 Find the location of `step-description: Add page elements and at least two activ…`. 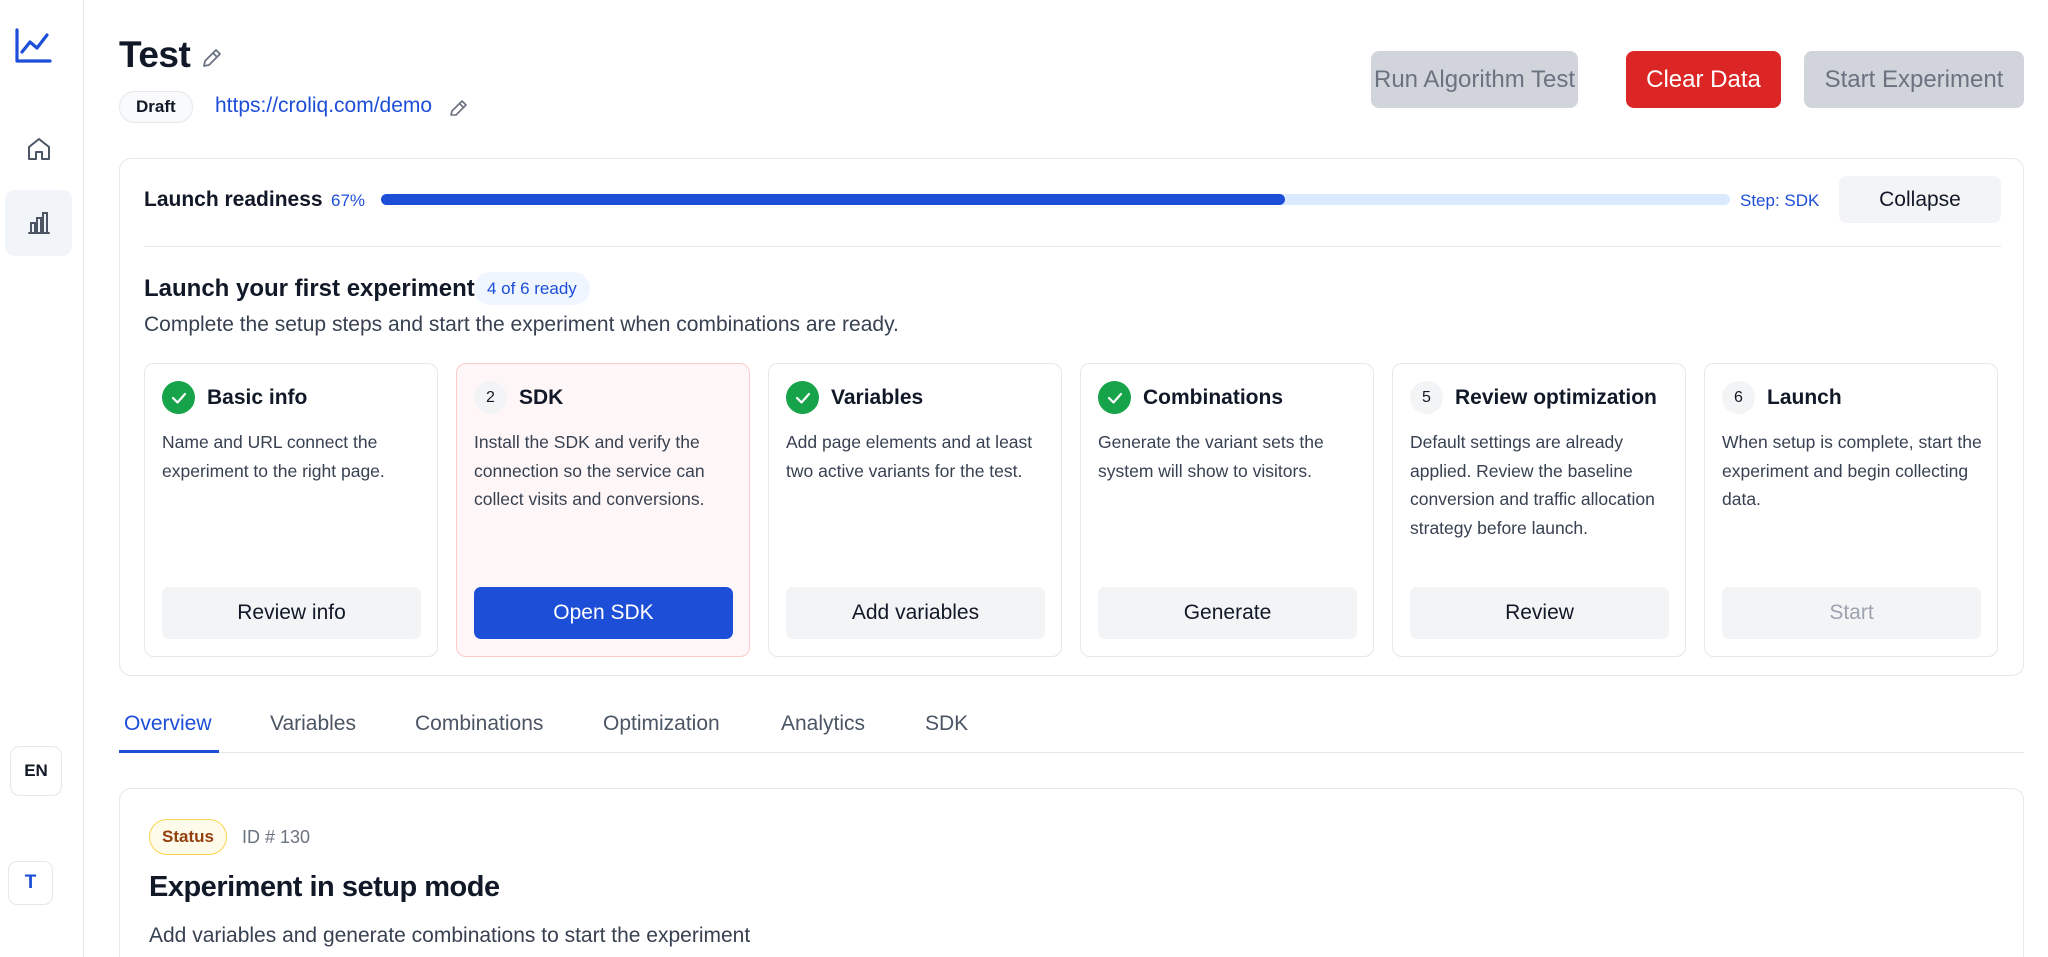

step-description: Add page elements and at least two activ… is located at coordinates (909, 456).